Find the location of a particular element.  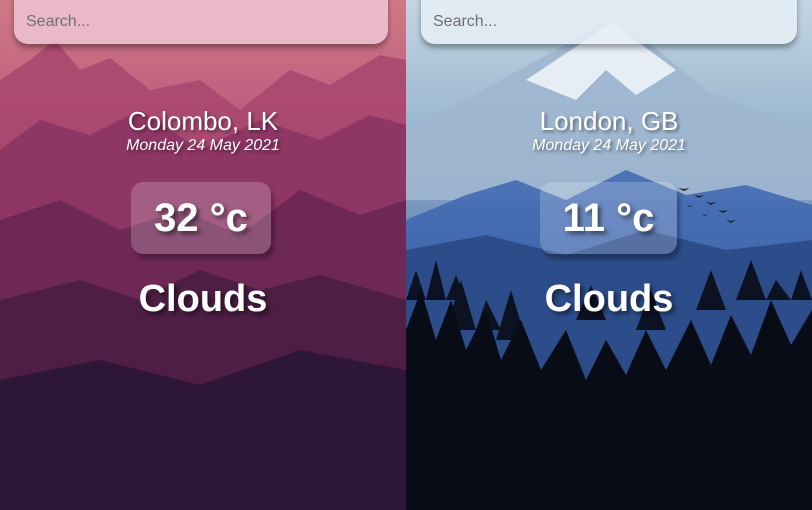

temperature-value: 11 °c is located at coordinates (608, 217).